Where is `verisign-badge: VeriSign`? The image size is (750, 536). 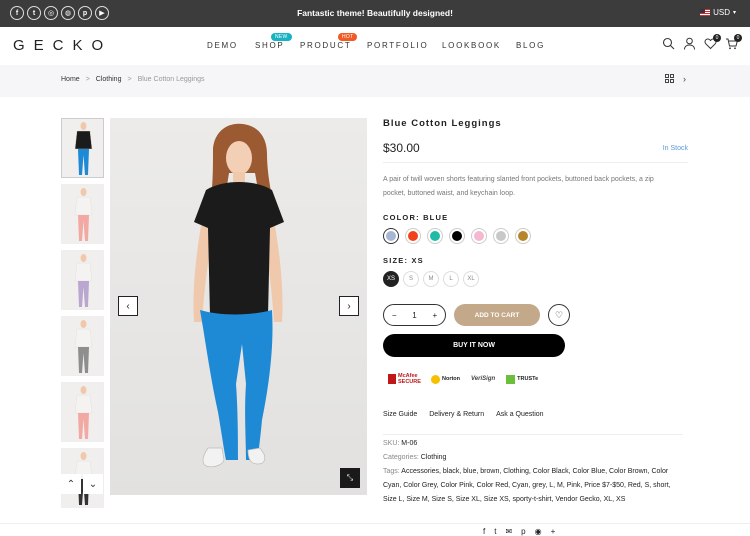
verisign-badge: VeriSign is located at coordinates (483, 379).